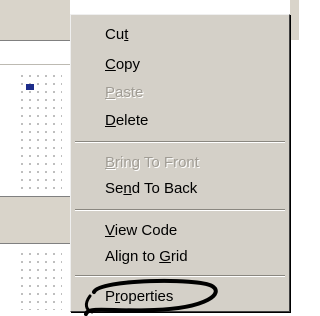  I want to click on divider, so click(35, 64).